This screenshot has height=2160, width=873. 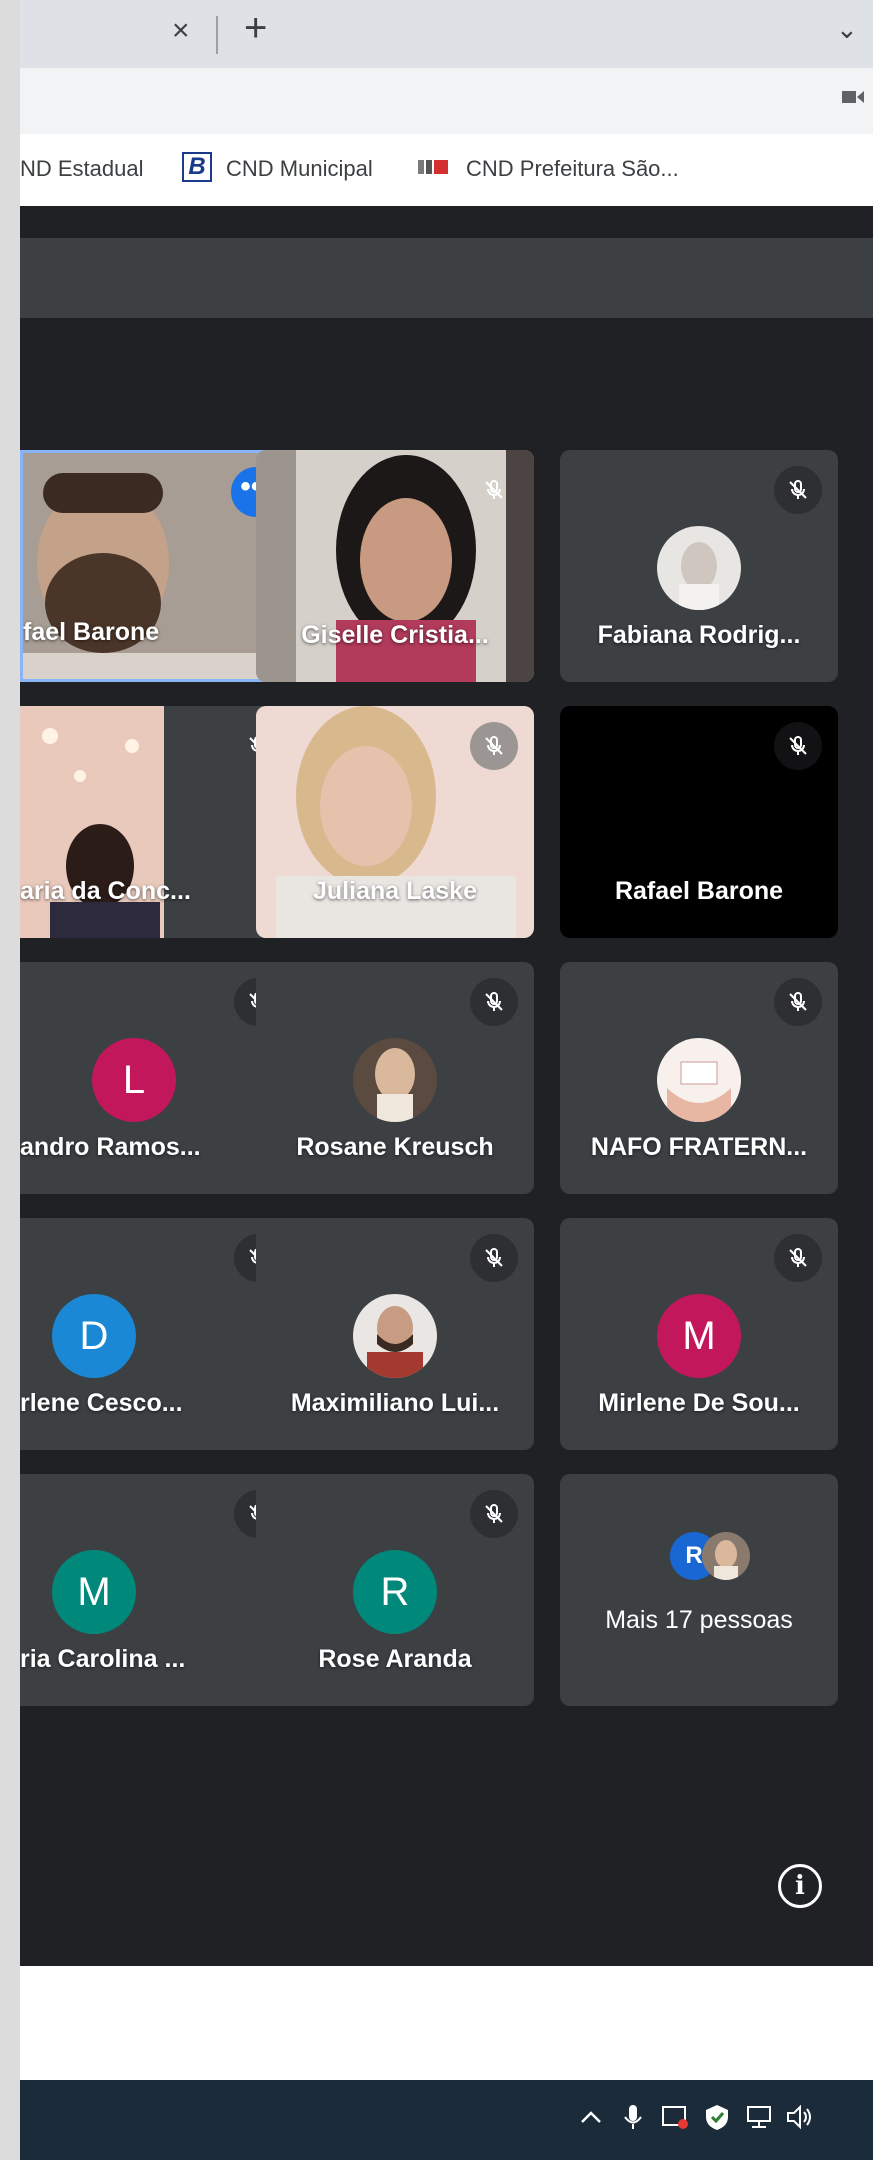 I want to click on participant-avatar: R, so click(x=395, y=1592).